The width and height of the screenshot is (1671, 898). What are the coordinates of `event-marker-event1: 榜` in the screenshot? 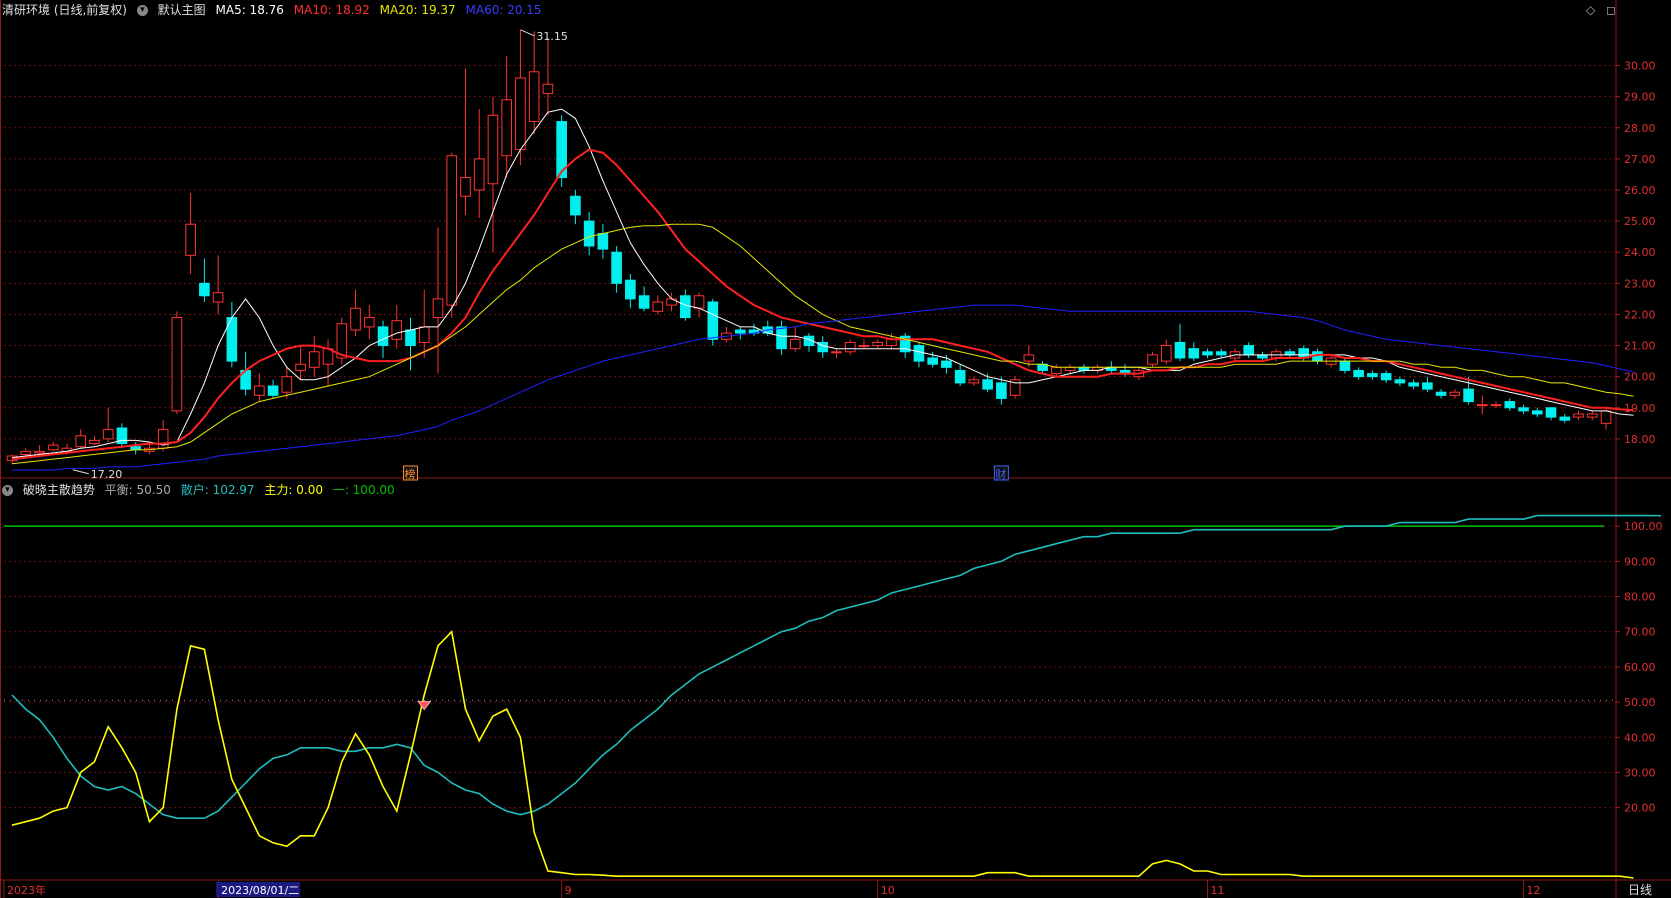 It's located at (410, 474).